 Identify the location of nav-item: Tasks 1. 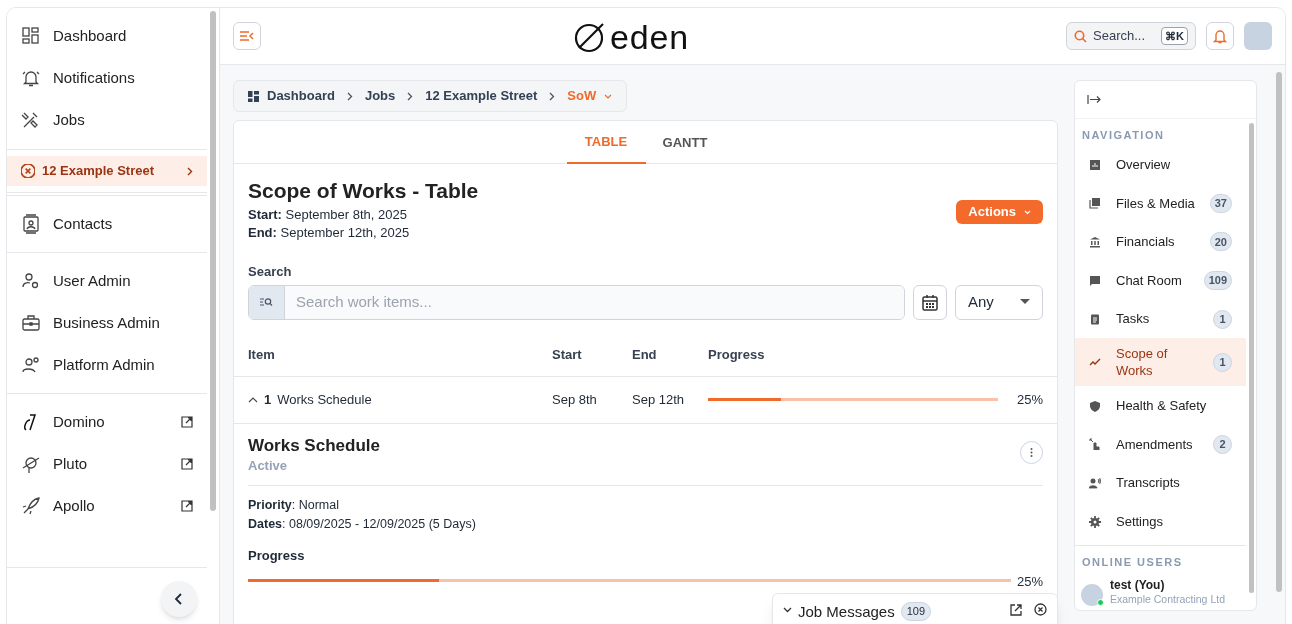
(1160, 319).